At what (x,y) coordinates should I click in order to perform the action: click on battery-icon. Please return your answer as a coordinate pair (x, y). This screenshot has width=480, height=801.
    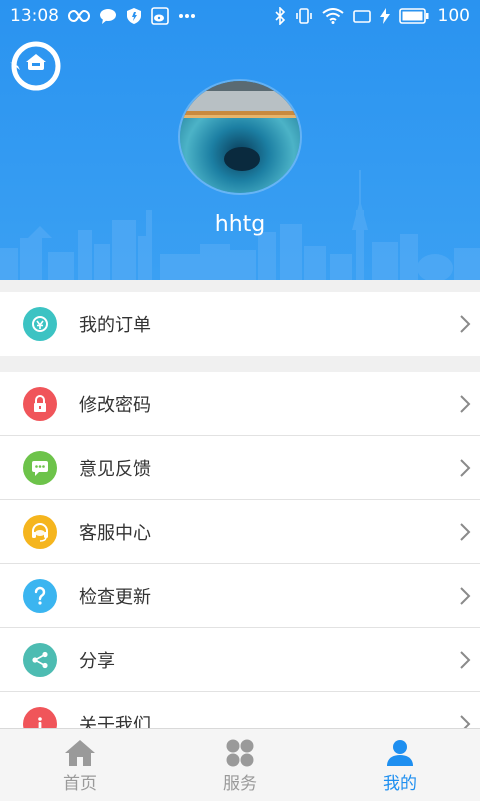
    Looking at the image, I should click on (413, 16).